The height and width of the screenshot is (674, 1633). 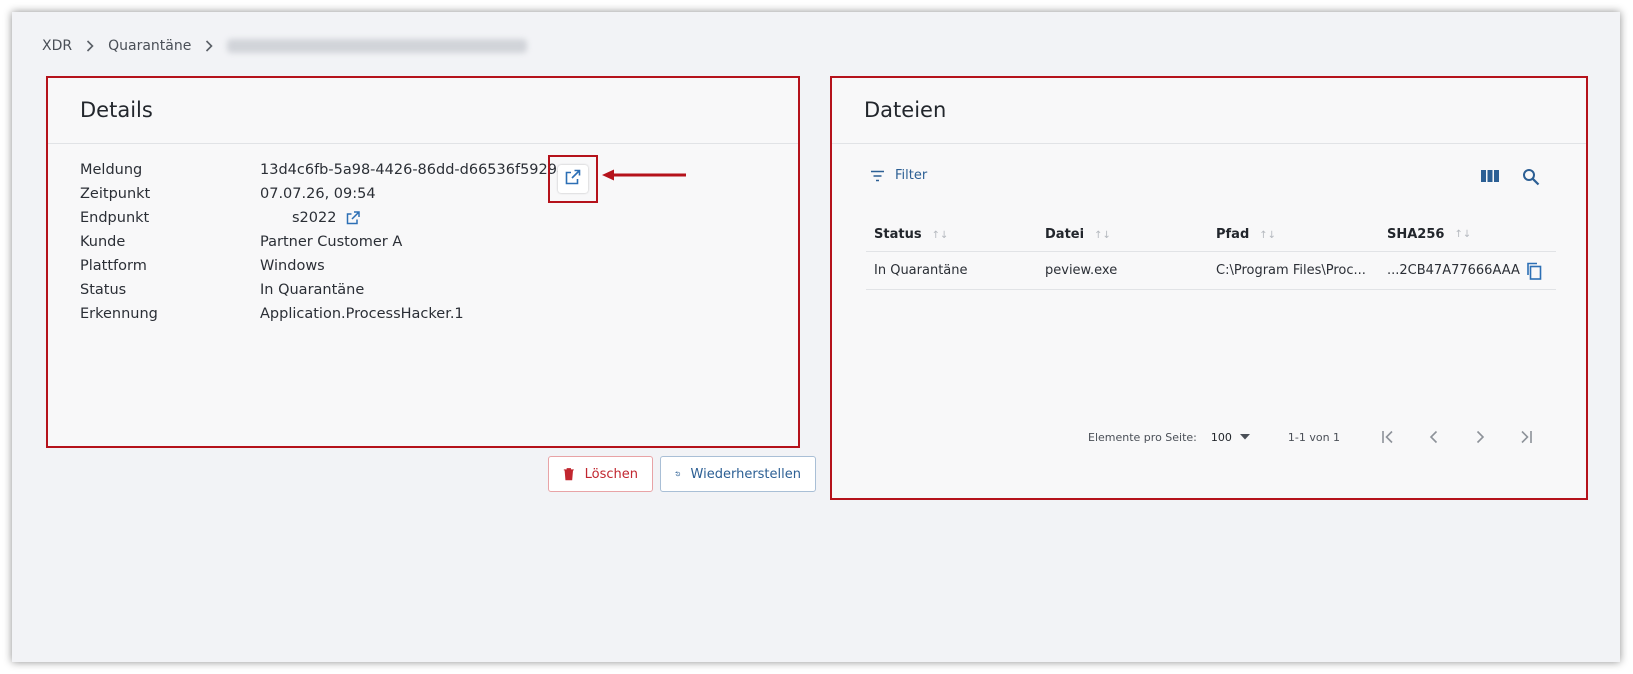 I want to click on next-page-icon, so click(x=1480, y=437).